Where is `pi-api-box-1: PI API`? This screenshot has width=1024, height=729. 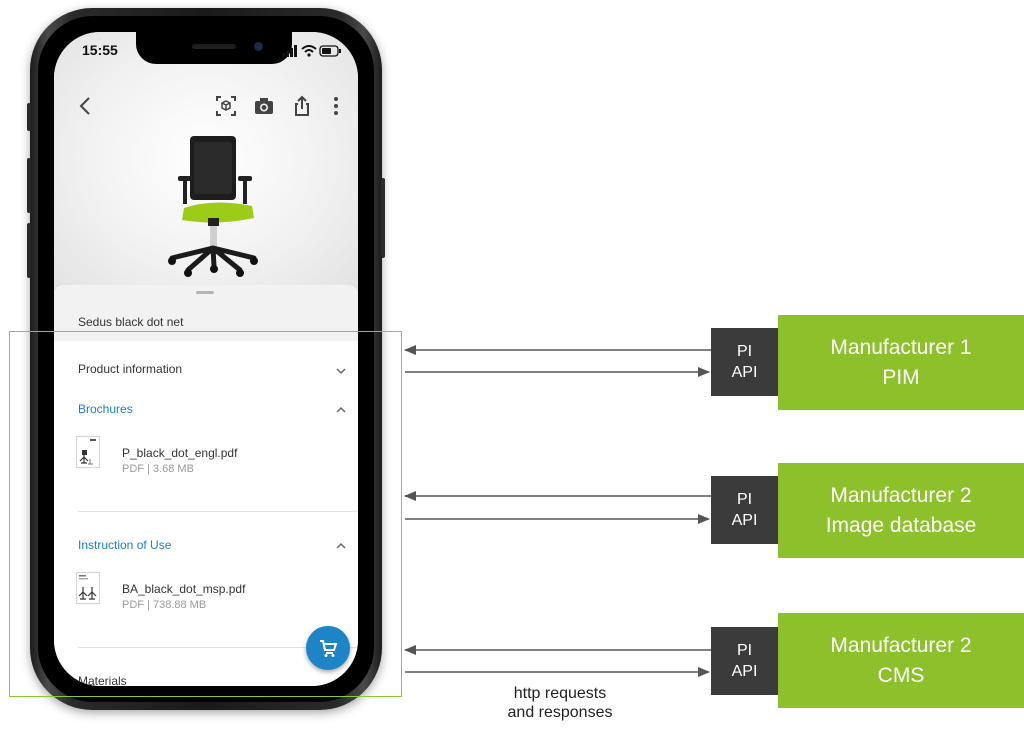
pi-api-box-1: PI API is located at coordinates (744, 362).